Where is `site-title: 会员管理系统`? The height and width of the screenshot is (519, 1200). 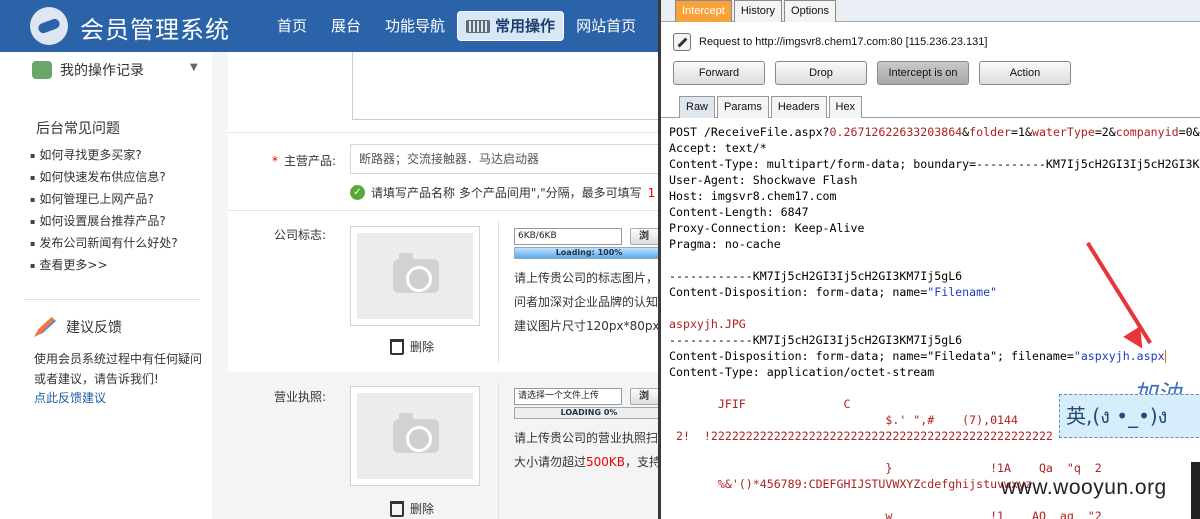 site-title: 会员管理系统 is located at coordinates (155, 30).